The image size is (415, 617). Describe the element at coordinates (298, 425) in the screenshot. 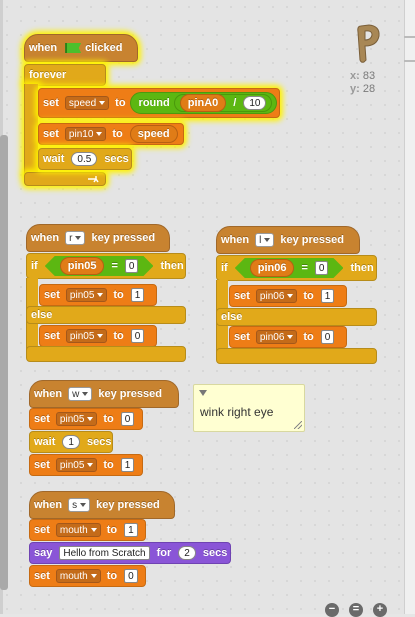

I see `resize-handle-icon` at that location.